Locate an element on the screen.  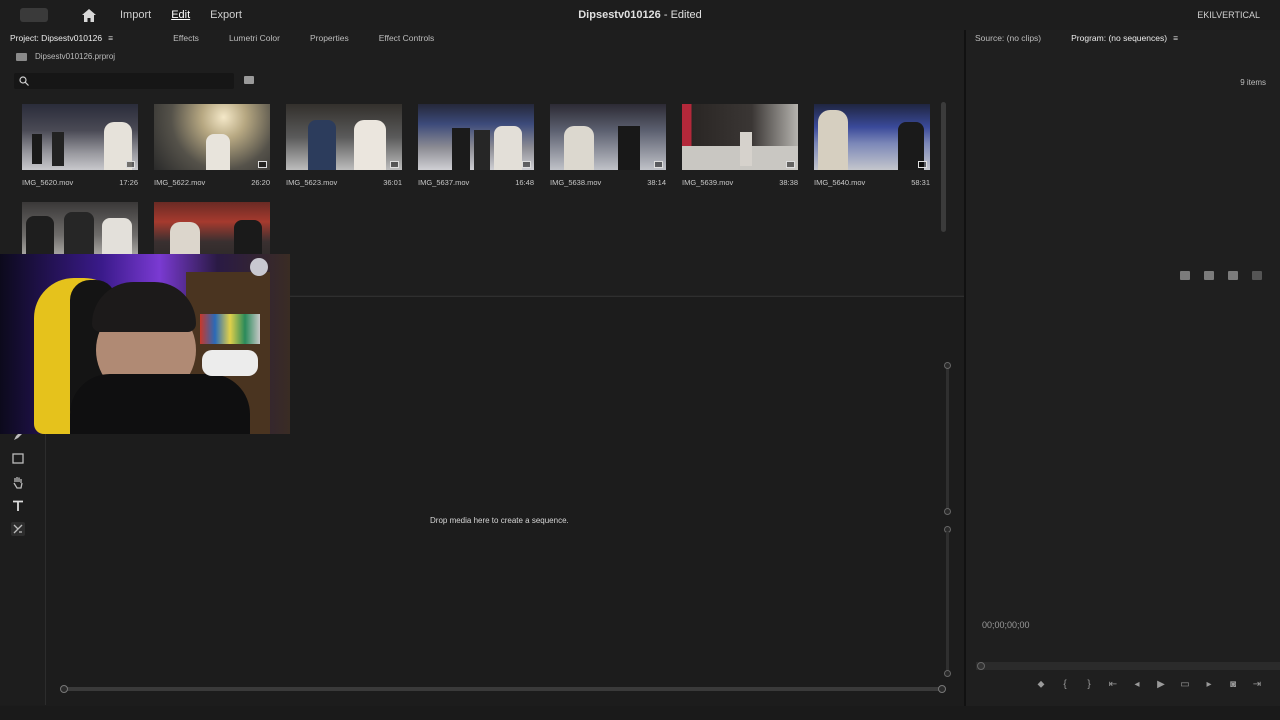
clip-thumbnail: IMG_5638.mov 38:14 is located at coordinates (608, 145).